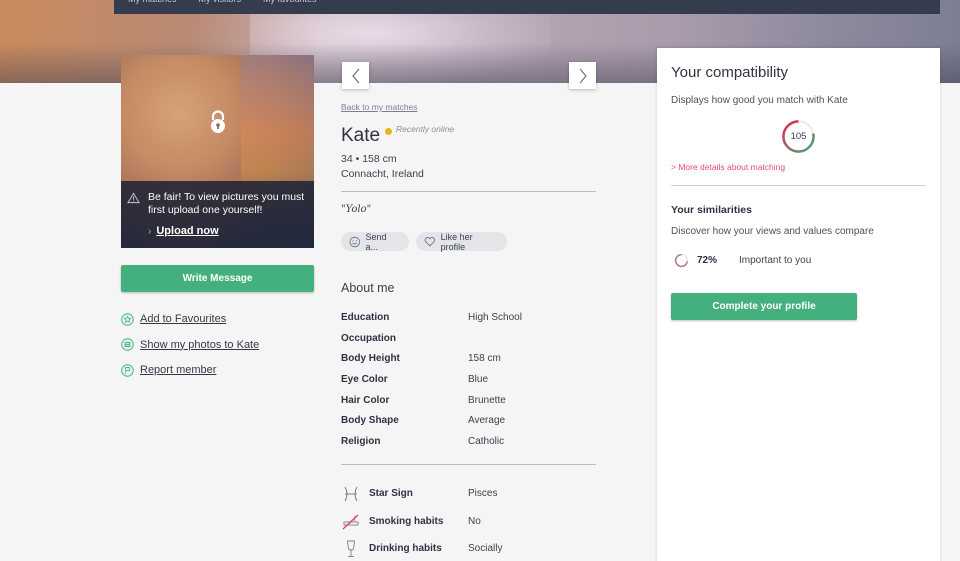 The width and height of the screenshot is (960, 561). Describe the element at coordinates (364, 380) in the screenshot. I see `about-key: Eye Color` at that location.